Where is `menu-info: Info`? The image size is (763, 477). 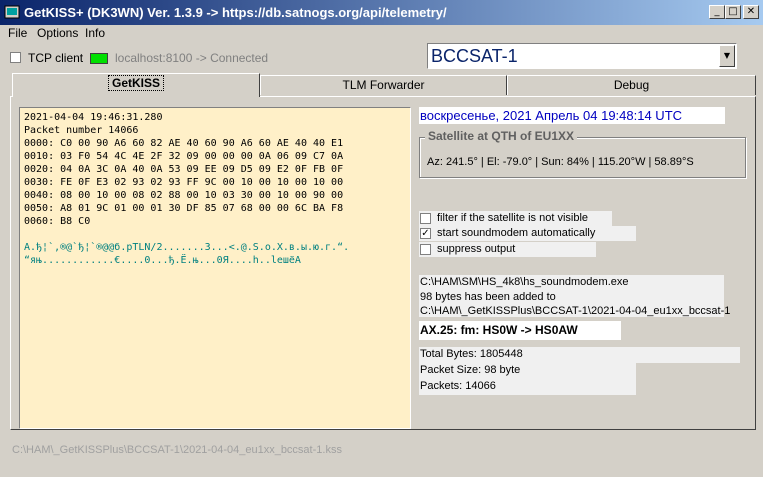
menu-info: Info is located at coordinates (95, 33).